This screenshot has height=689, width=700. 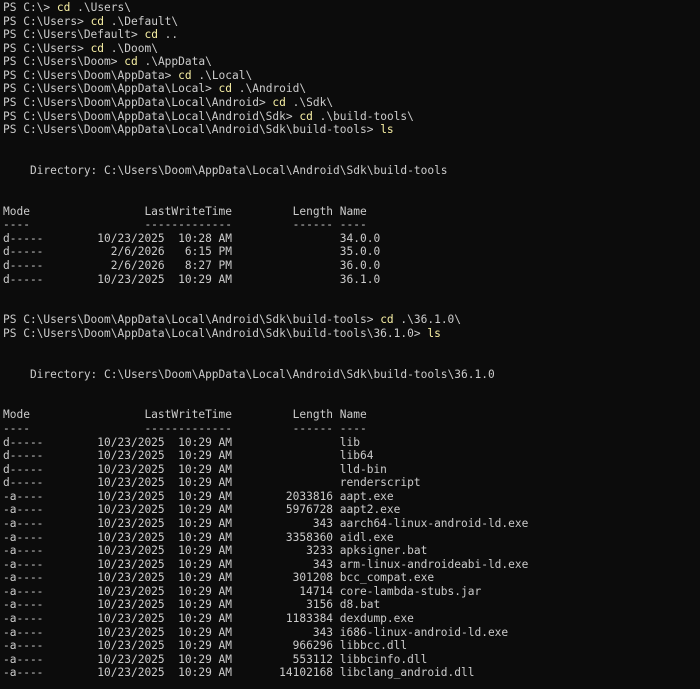 What do you see at coordinates (192, 279) in the screenshot?
I see `output-line: d----- 10/23/2025 10:29 AM 36.1.0` at bounding box center [192, 279].